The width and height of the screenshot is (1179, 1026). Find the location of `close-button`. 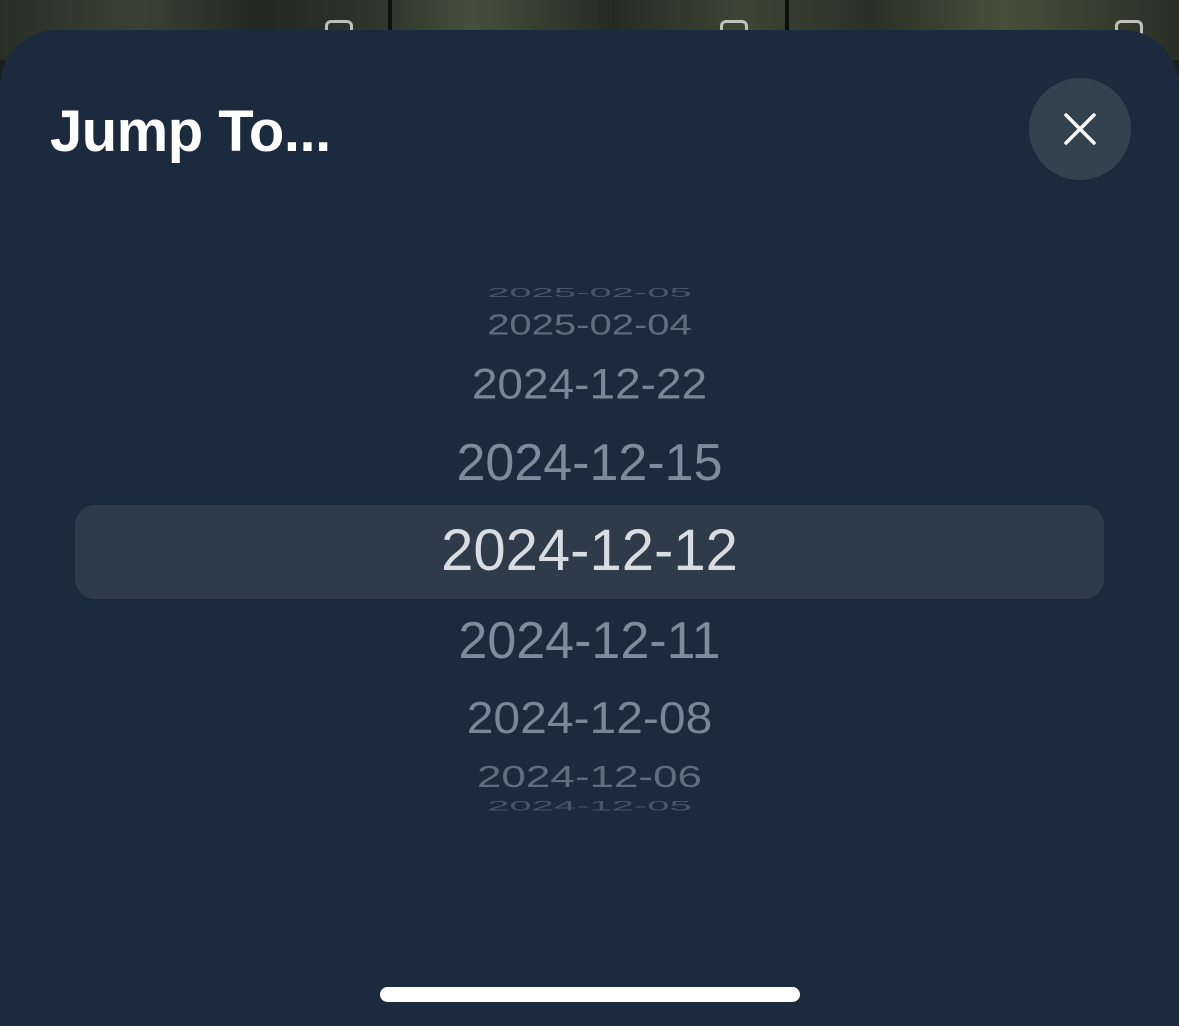

close-button is located at coordinates (1080, 129).